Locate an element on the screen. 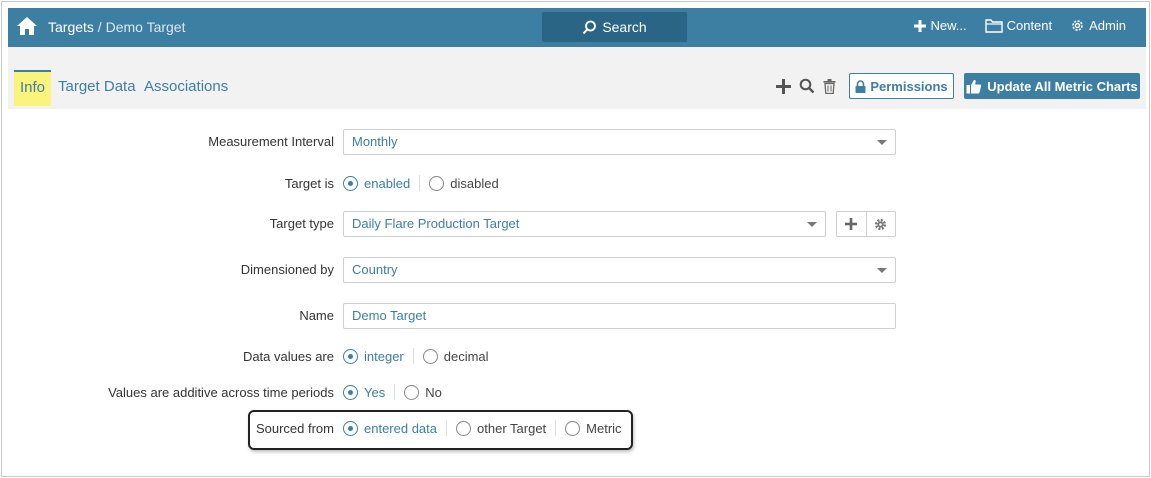  tab-target-data: Target Data is located at coordinates (97, 86).